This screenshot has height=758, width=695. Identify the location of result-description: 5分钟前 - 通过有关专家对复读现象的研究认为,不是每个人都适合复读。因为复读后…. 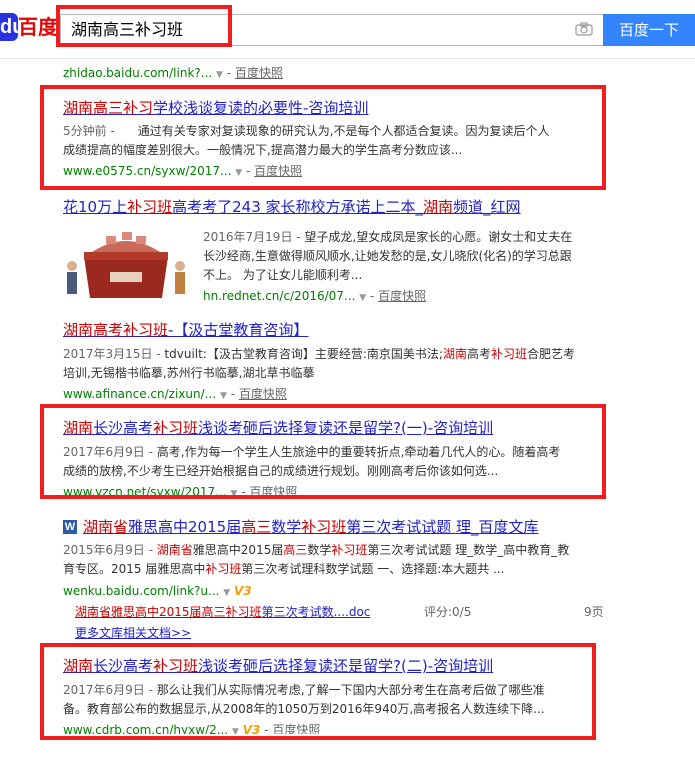
(306, 140).